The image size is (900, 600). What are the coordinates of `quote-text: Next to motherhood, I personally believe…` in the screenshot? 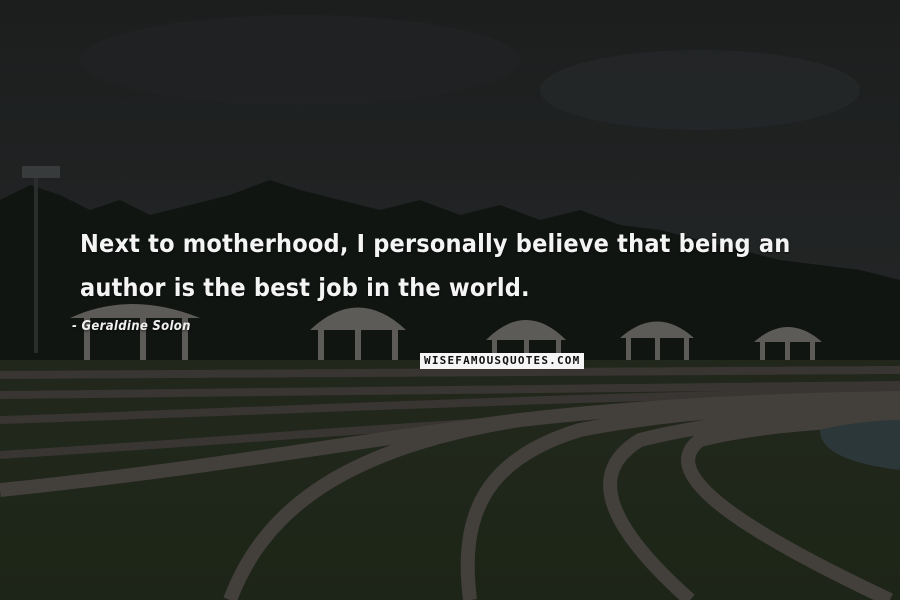 It's located at (435, 265).